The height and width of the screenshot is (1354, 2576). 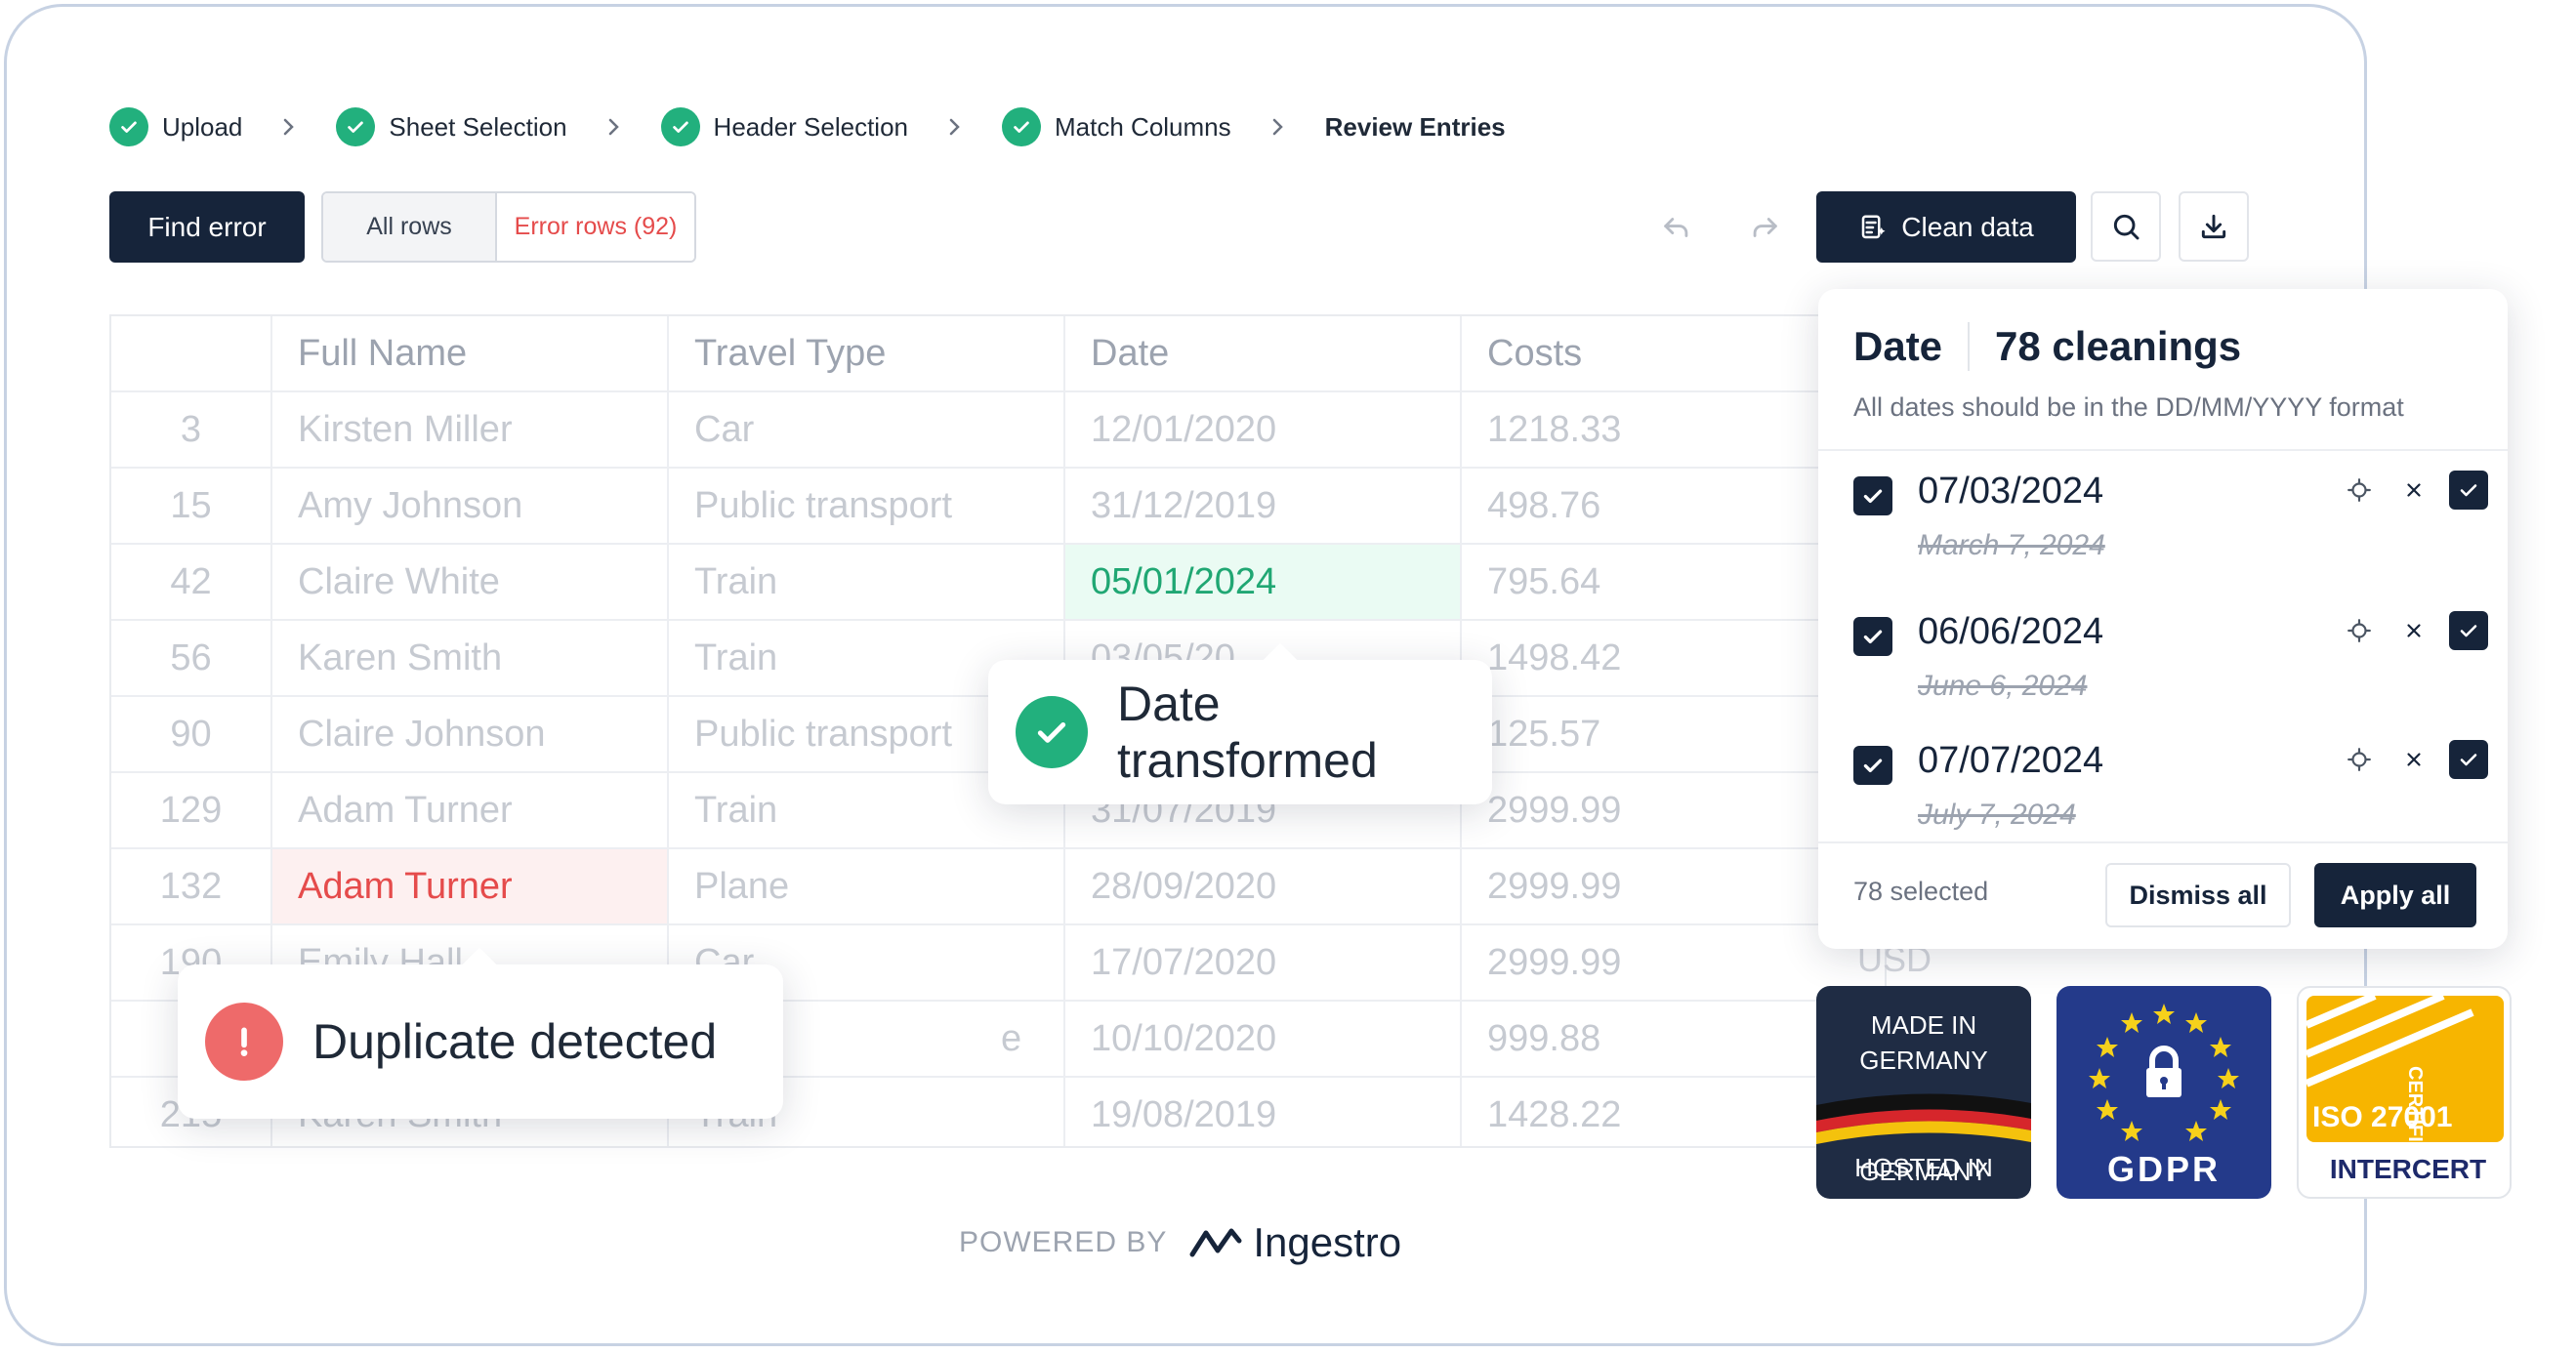 What do you see at coordinates (2395, 895) in the screenshot?
I see `apply-all-button: Apply all` at bounding box center [2395, 895].